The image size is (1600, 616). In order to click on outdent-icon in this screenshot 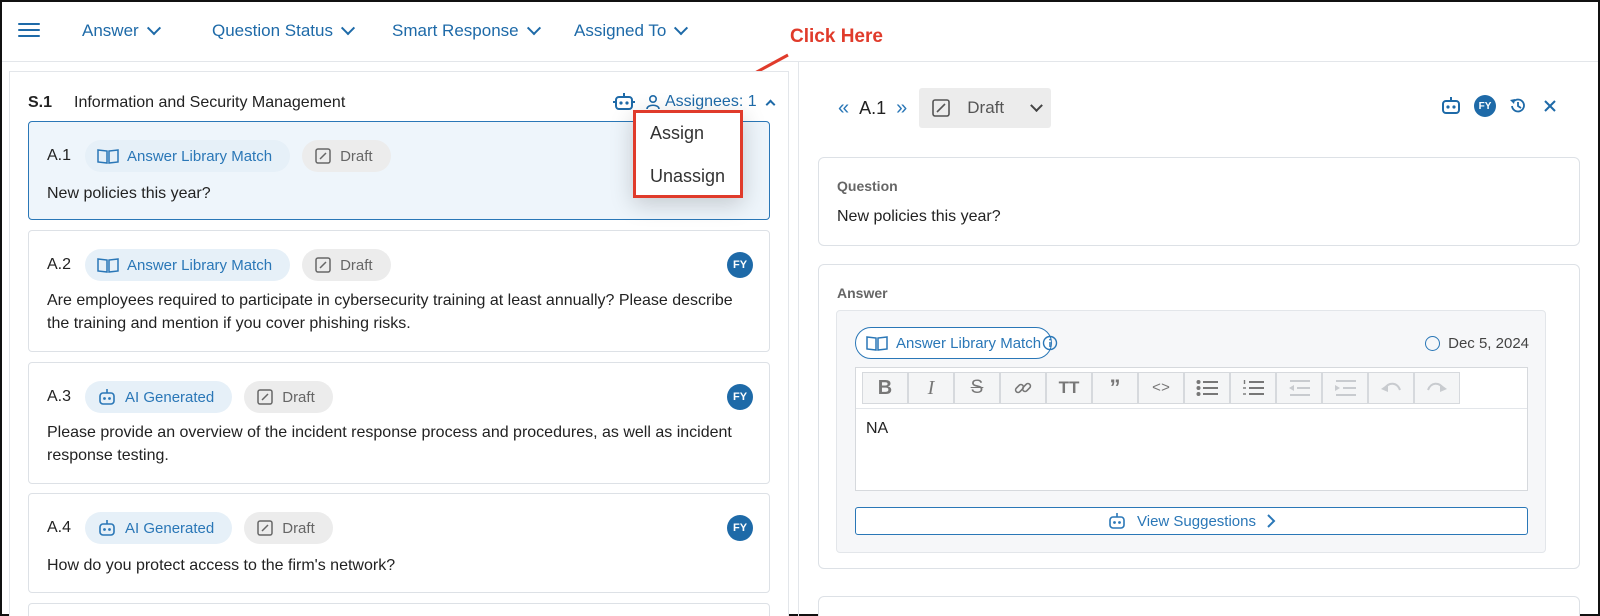, I will do `click(1299, 388)`.